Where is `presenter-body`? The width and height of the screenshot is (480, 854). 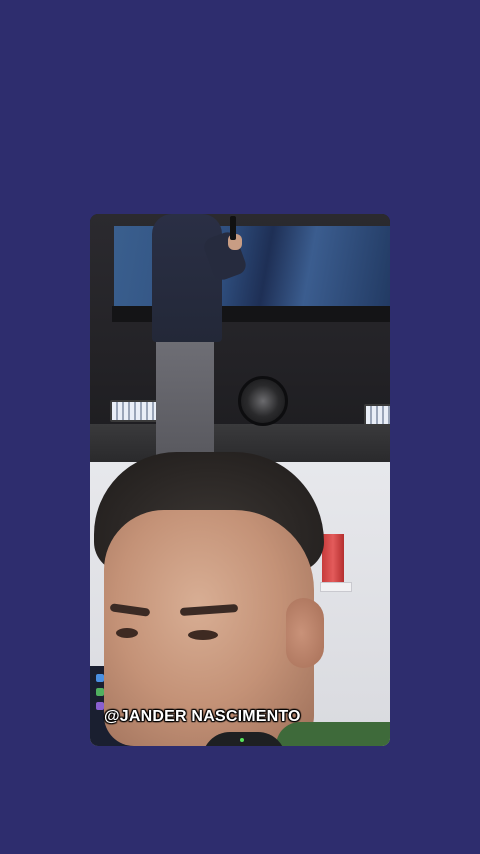 presenter-body is located at coordinates (187, 278).